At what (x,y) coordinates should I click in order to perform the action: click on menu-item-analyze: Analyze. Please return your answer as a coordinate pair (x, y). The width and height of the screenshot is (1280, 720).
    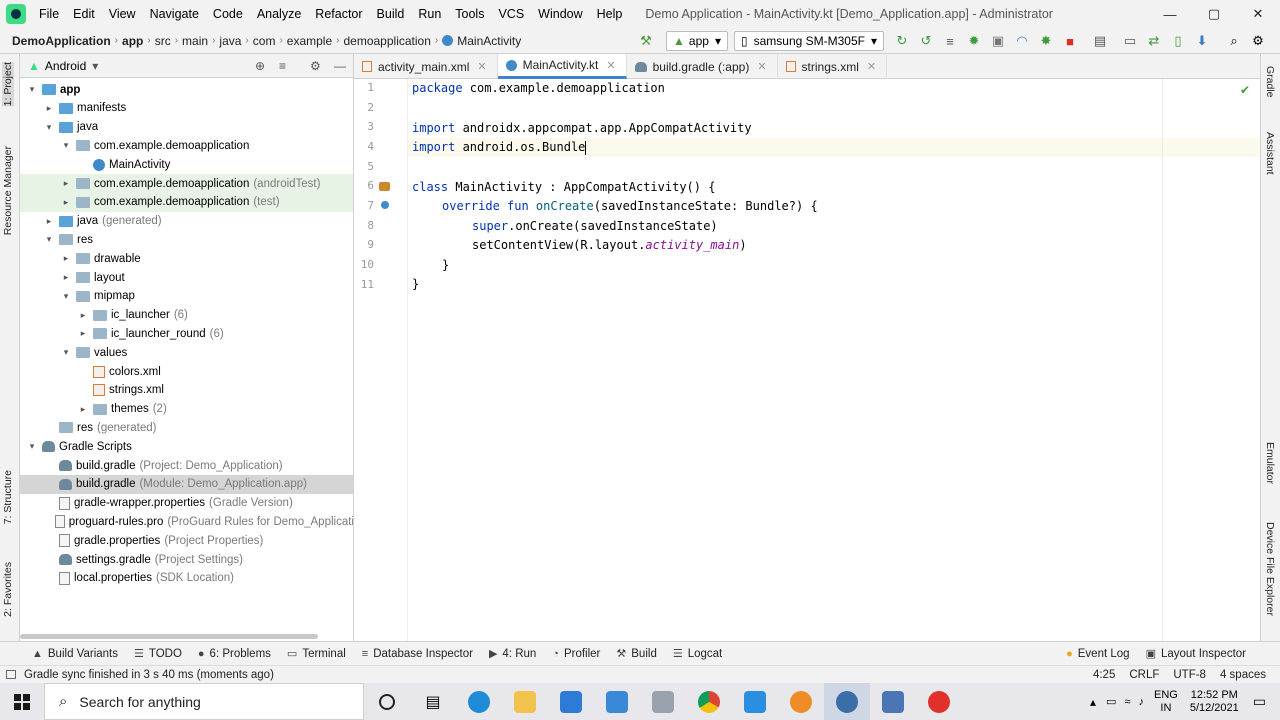
    Looking at the image, I should click on (279, 14).